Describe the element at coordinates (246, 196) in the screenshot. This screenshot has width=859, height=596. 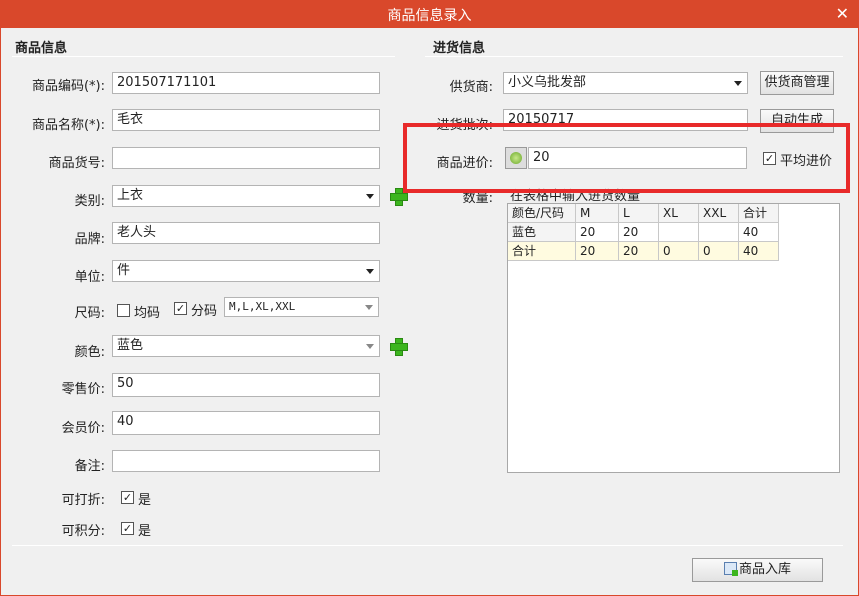
I see `category-select: 上衣` at that location.